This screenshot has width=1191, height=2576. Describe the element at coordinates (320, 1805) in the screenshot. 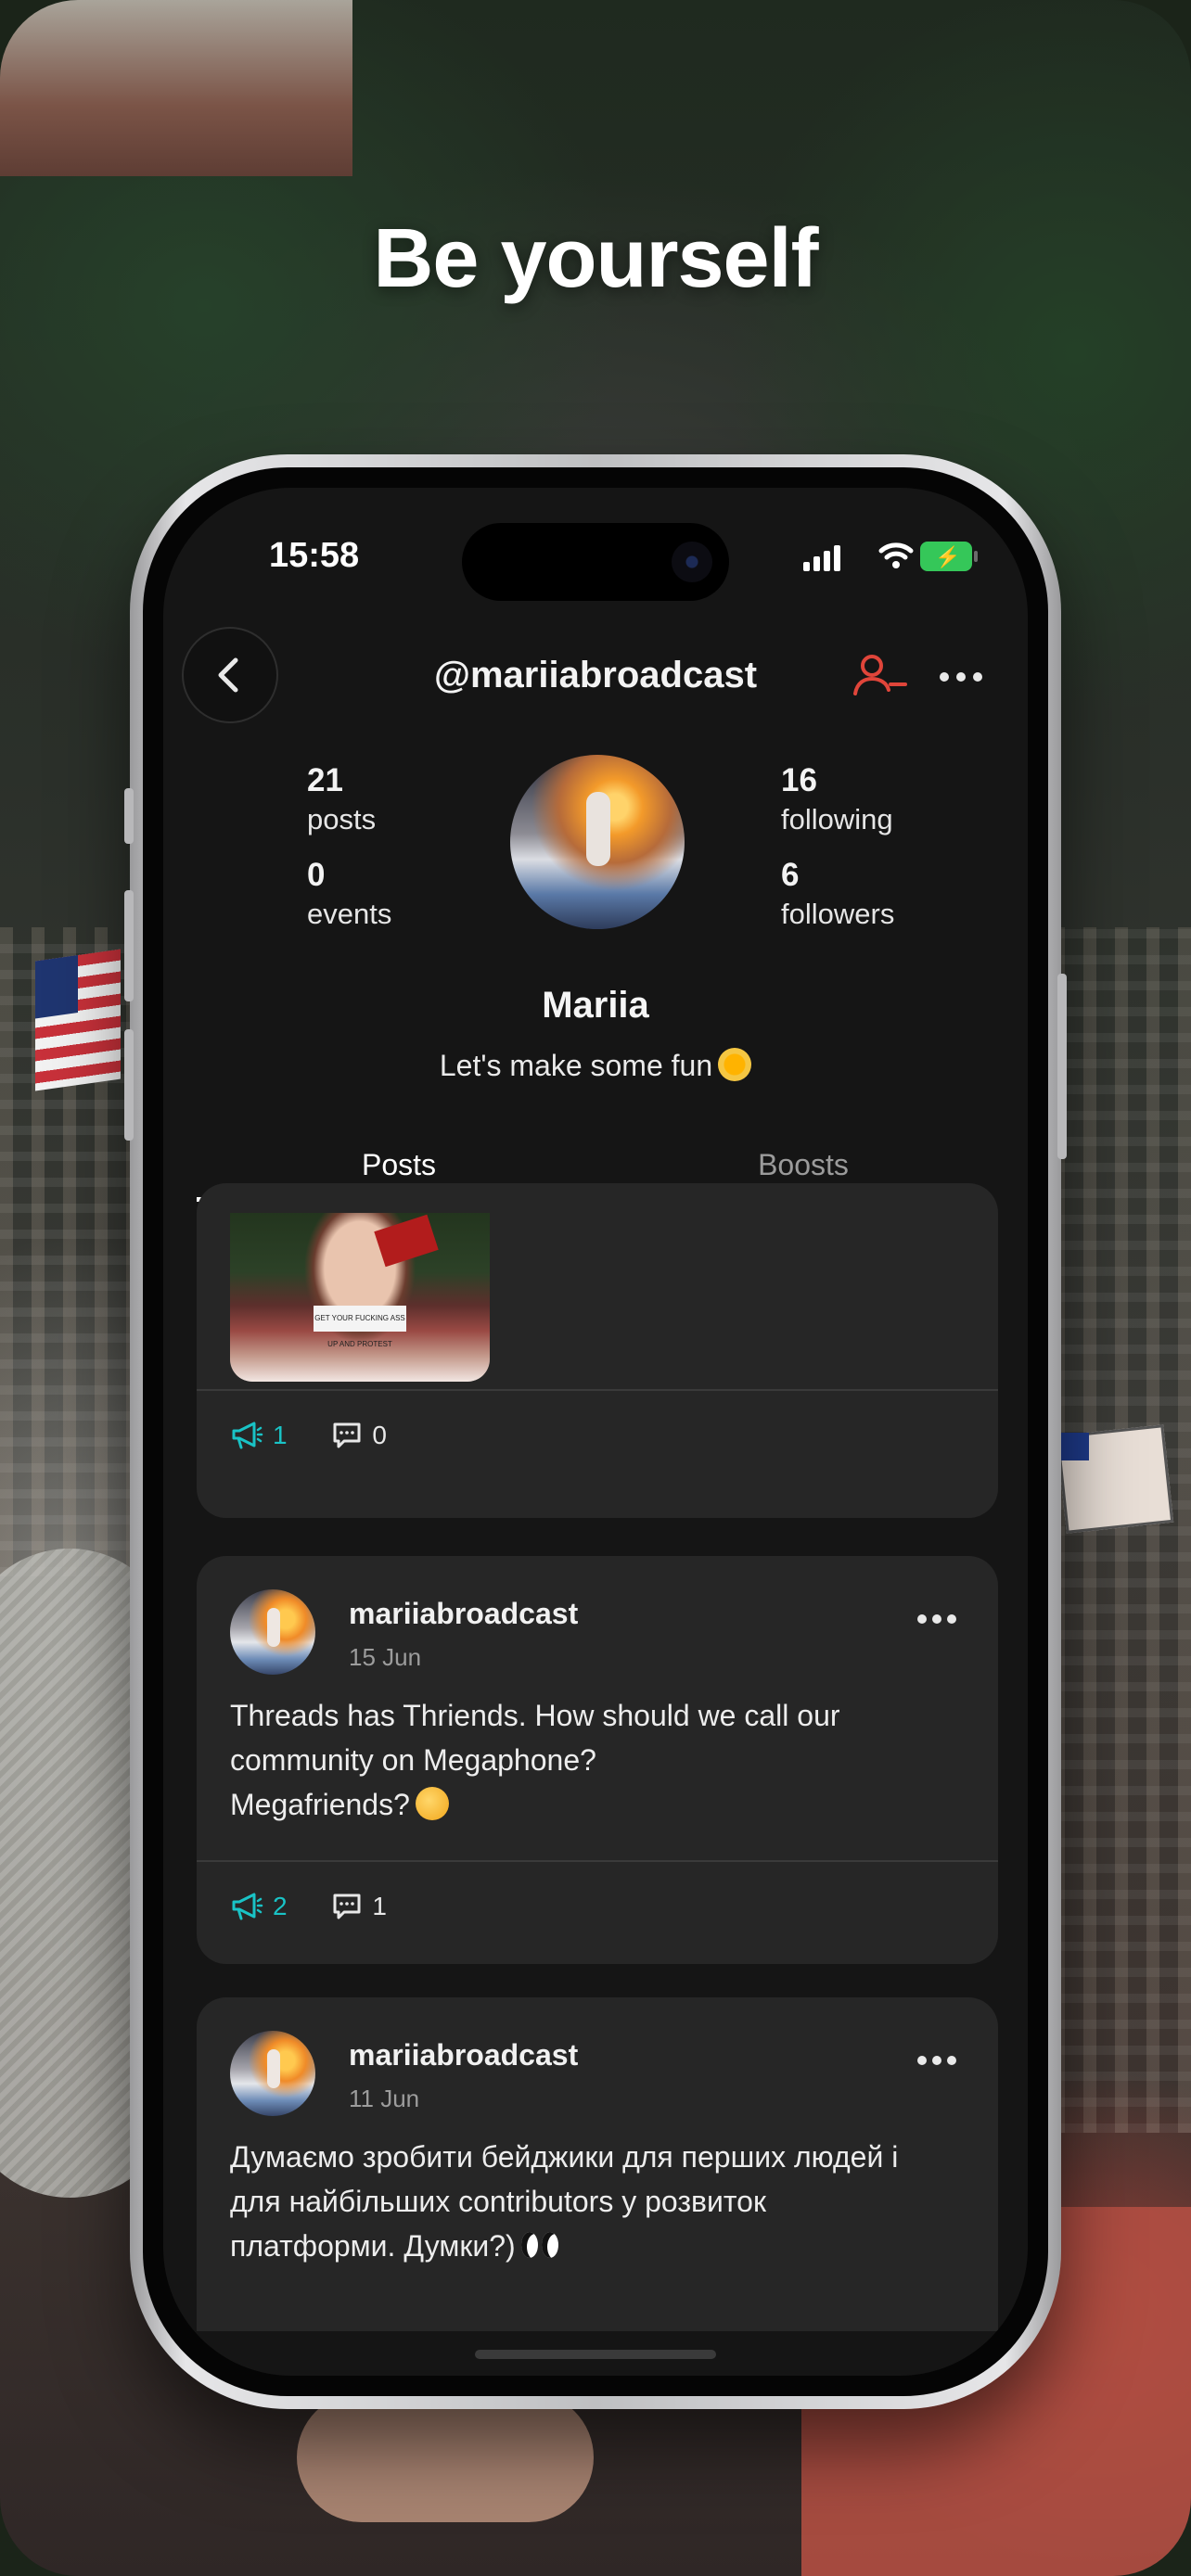

I see `post-text-line: Megafriends?` at that location.